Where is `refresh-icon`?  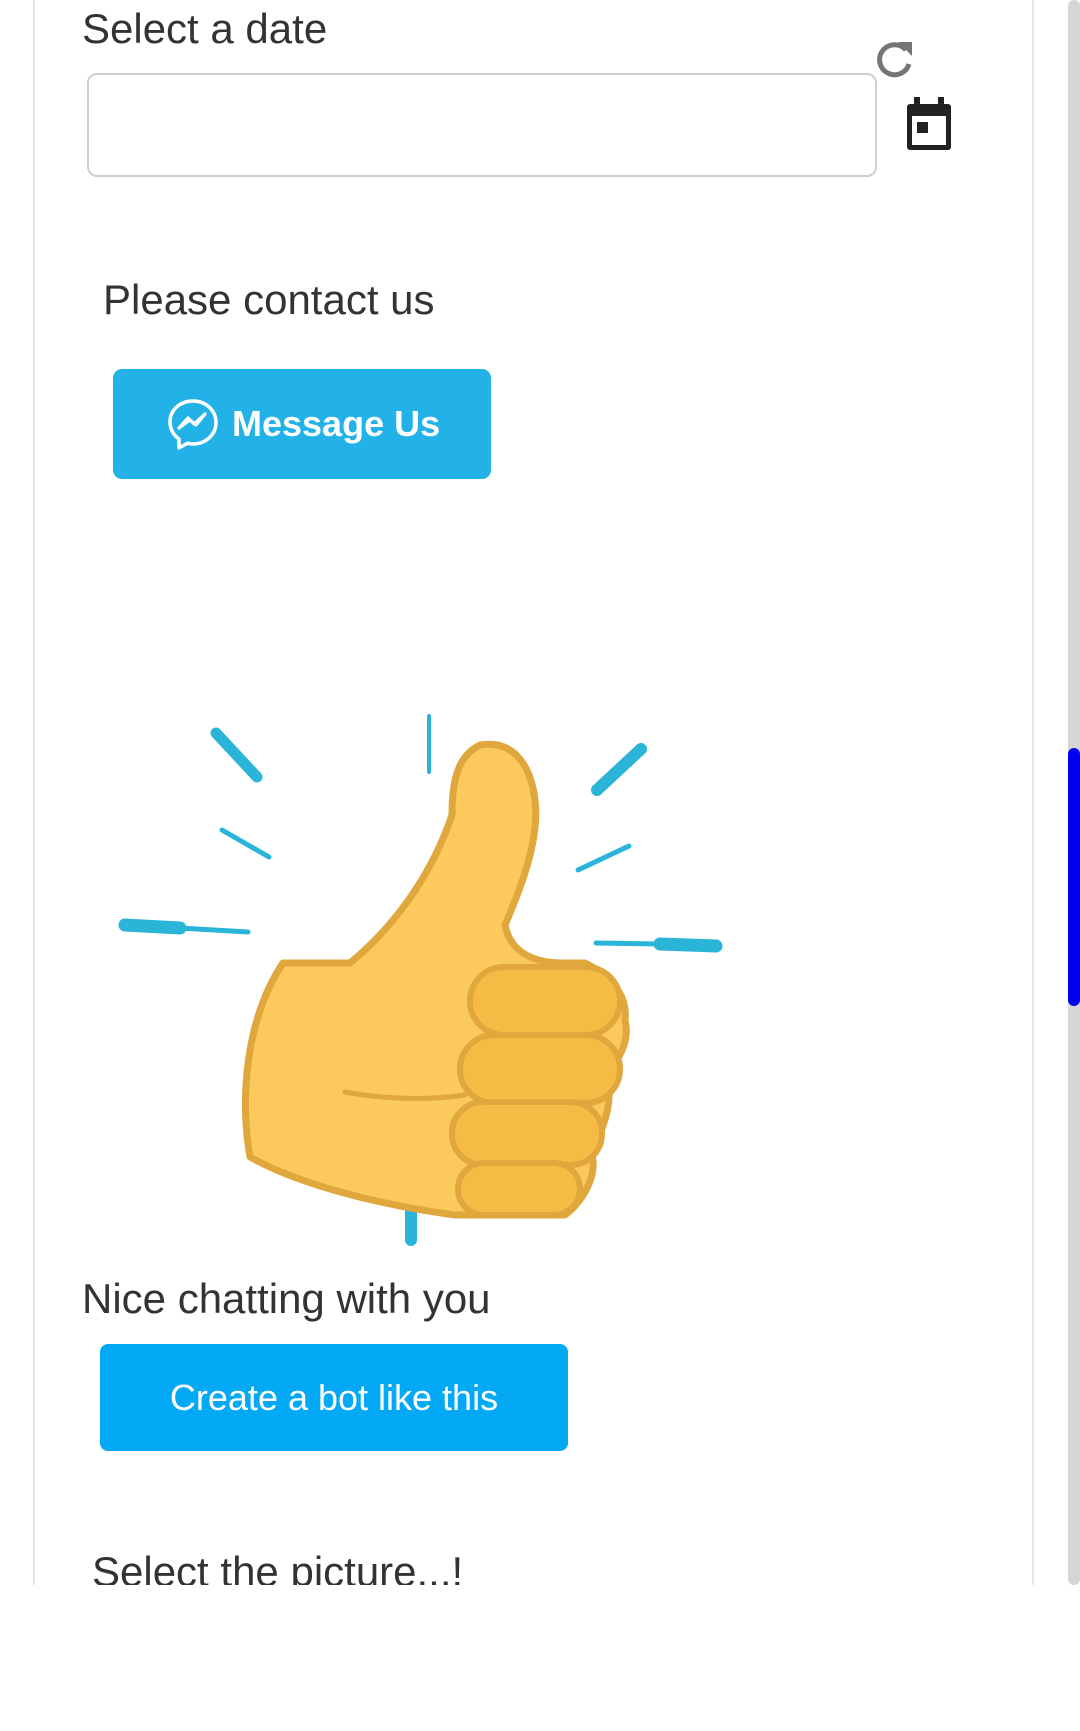
refresh-icon is located at coordinates (894, 60).